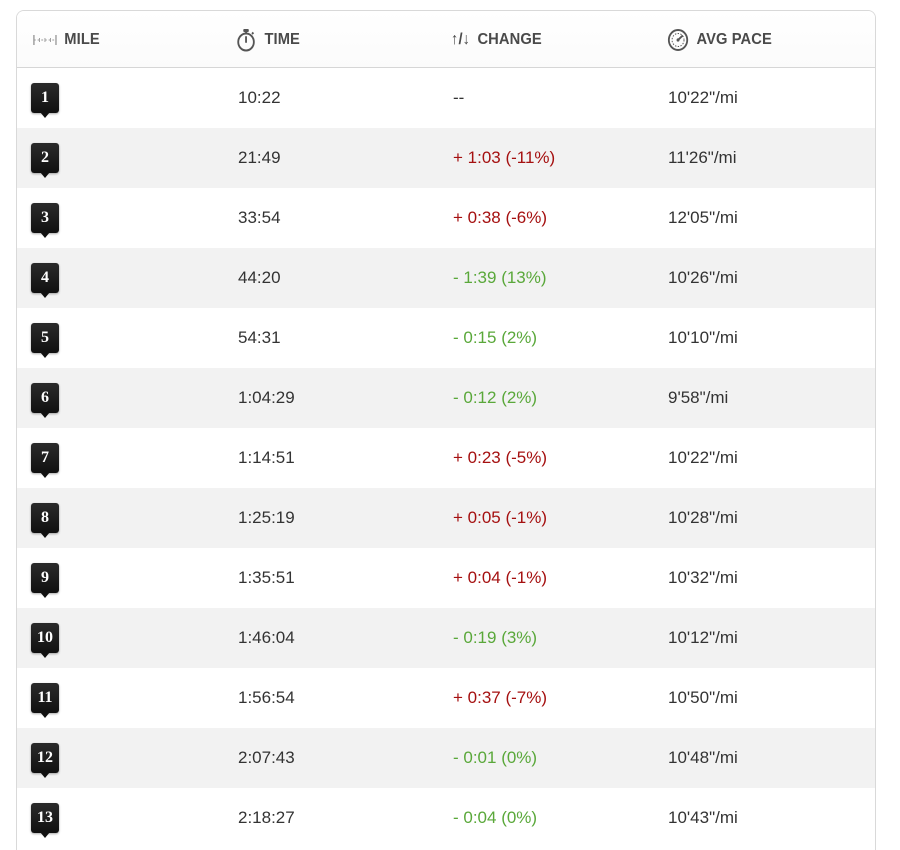  I want to click on mile-cell: 4, so click(45, 278).